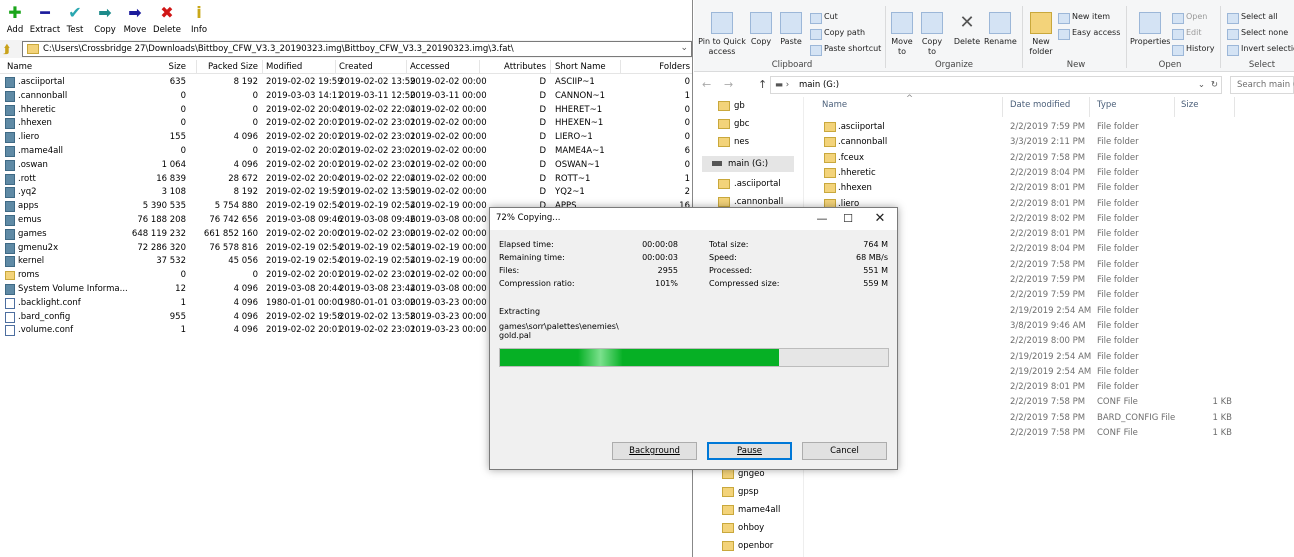  What do you see at coordinates (199, 20) in the screenshot?
I see `toolbar-button-info: i Info` at bounding box center [199, 20].